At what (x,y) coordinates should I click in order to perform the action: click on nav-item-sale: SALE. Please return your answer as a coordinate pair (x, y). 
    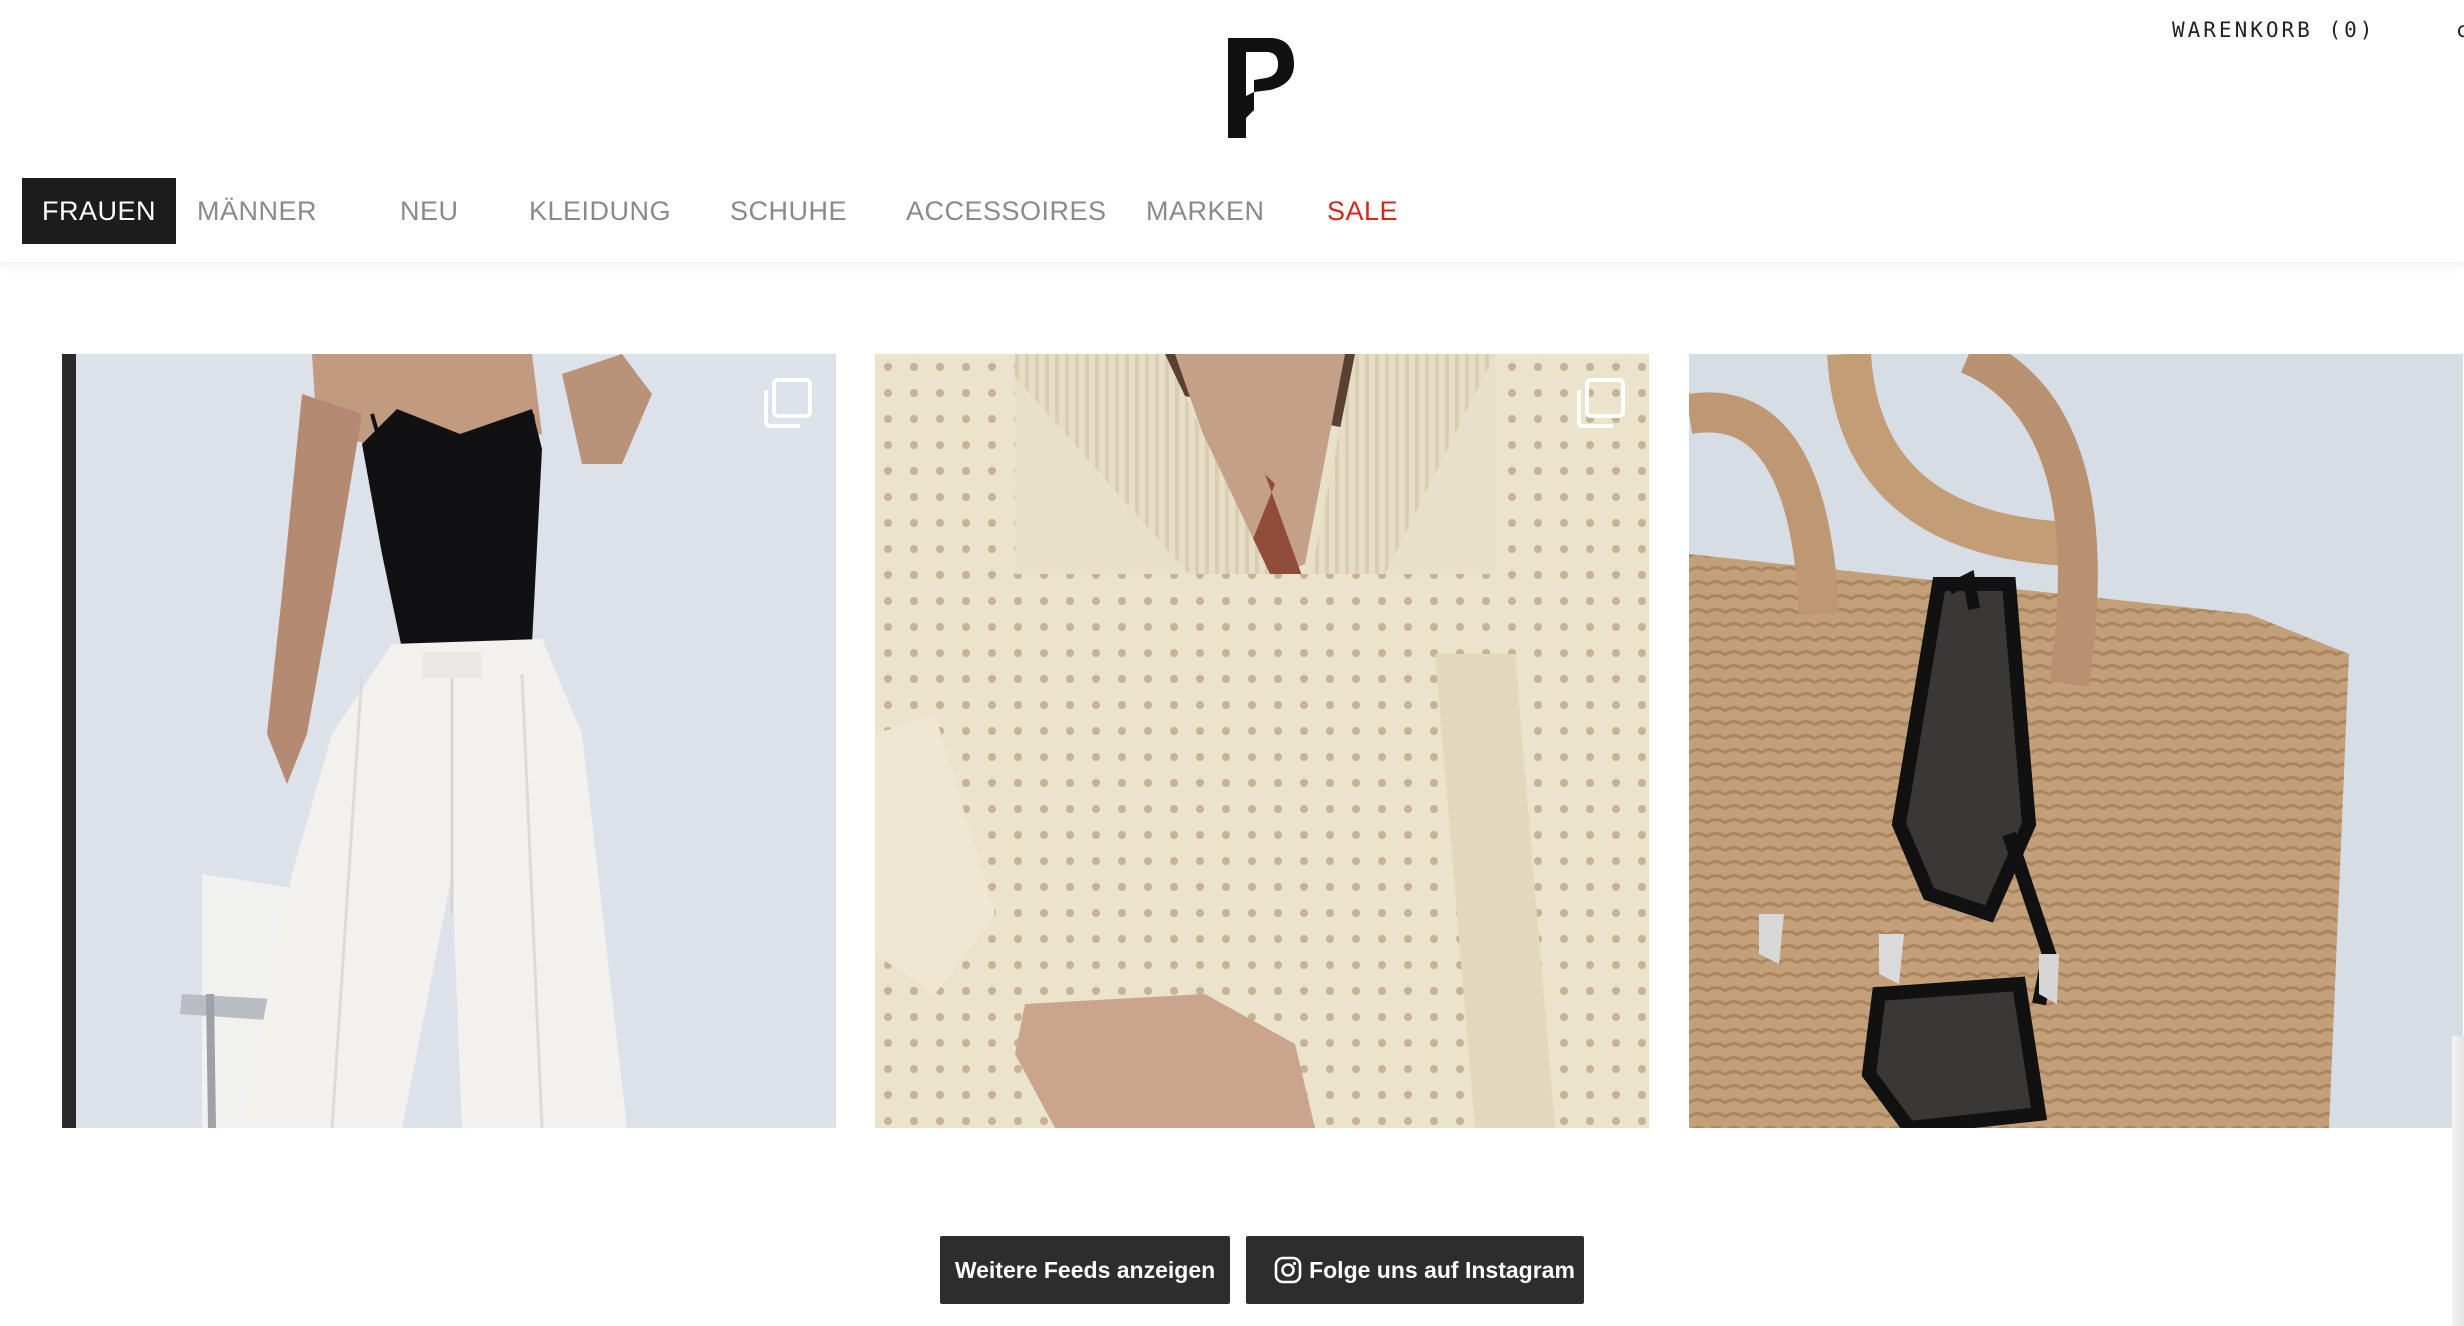
    Looking at the image, I should click on (1362, 211).